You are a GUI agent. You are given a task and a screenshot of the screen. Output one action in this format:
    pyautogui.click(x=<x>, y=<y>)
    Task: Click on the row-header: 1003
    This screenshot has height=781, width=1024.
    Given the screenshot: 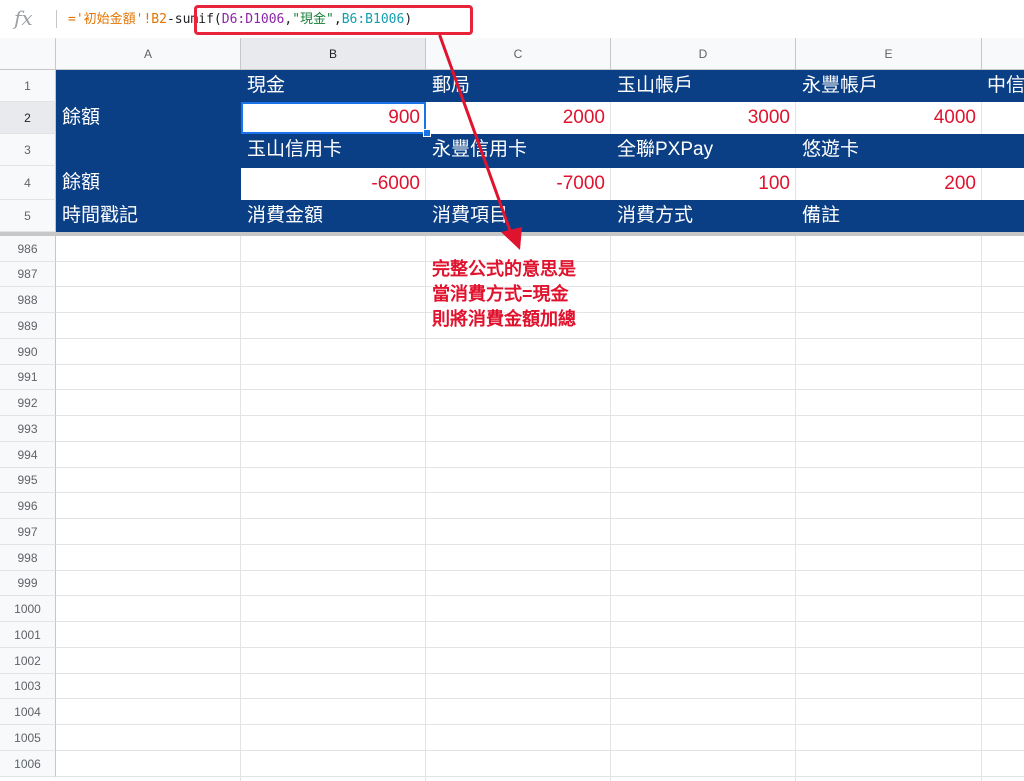 What is the action you would take?
    pyautogui.click(x=28, y=686)
    